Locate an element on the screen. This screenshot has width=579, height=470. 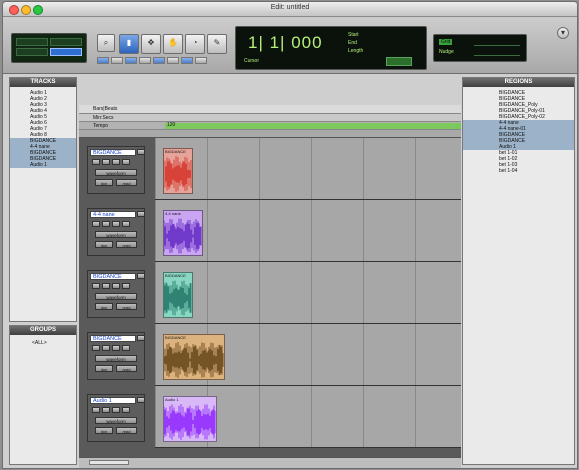
track-lane: 4-4 nane is located at coordinates (308, 231).